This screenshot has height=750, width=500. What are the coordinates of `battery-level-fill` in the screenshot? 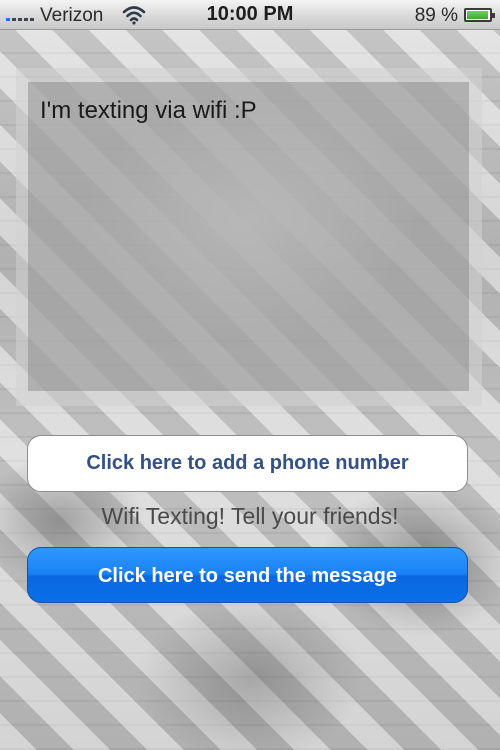 It's located at (478, 15).